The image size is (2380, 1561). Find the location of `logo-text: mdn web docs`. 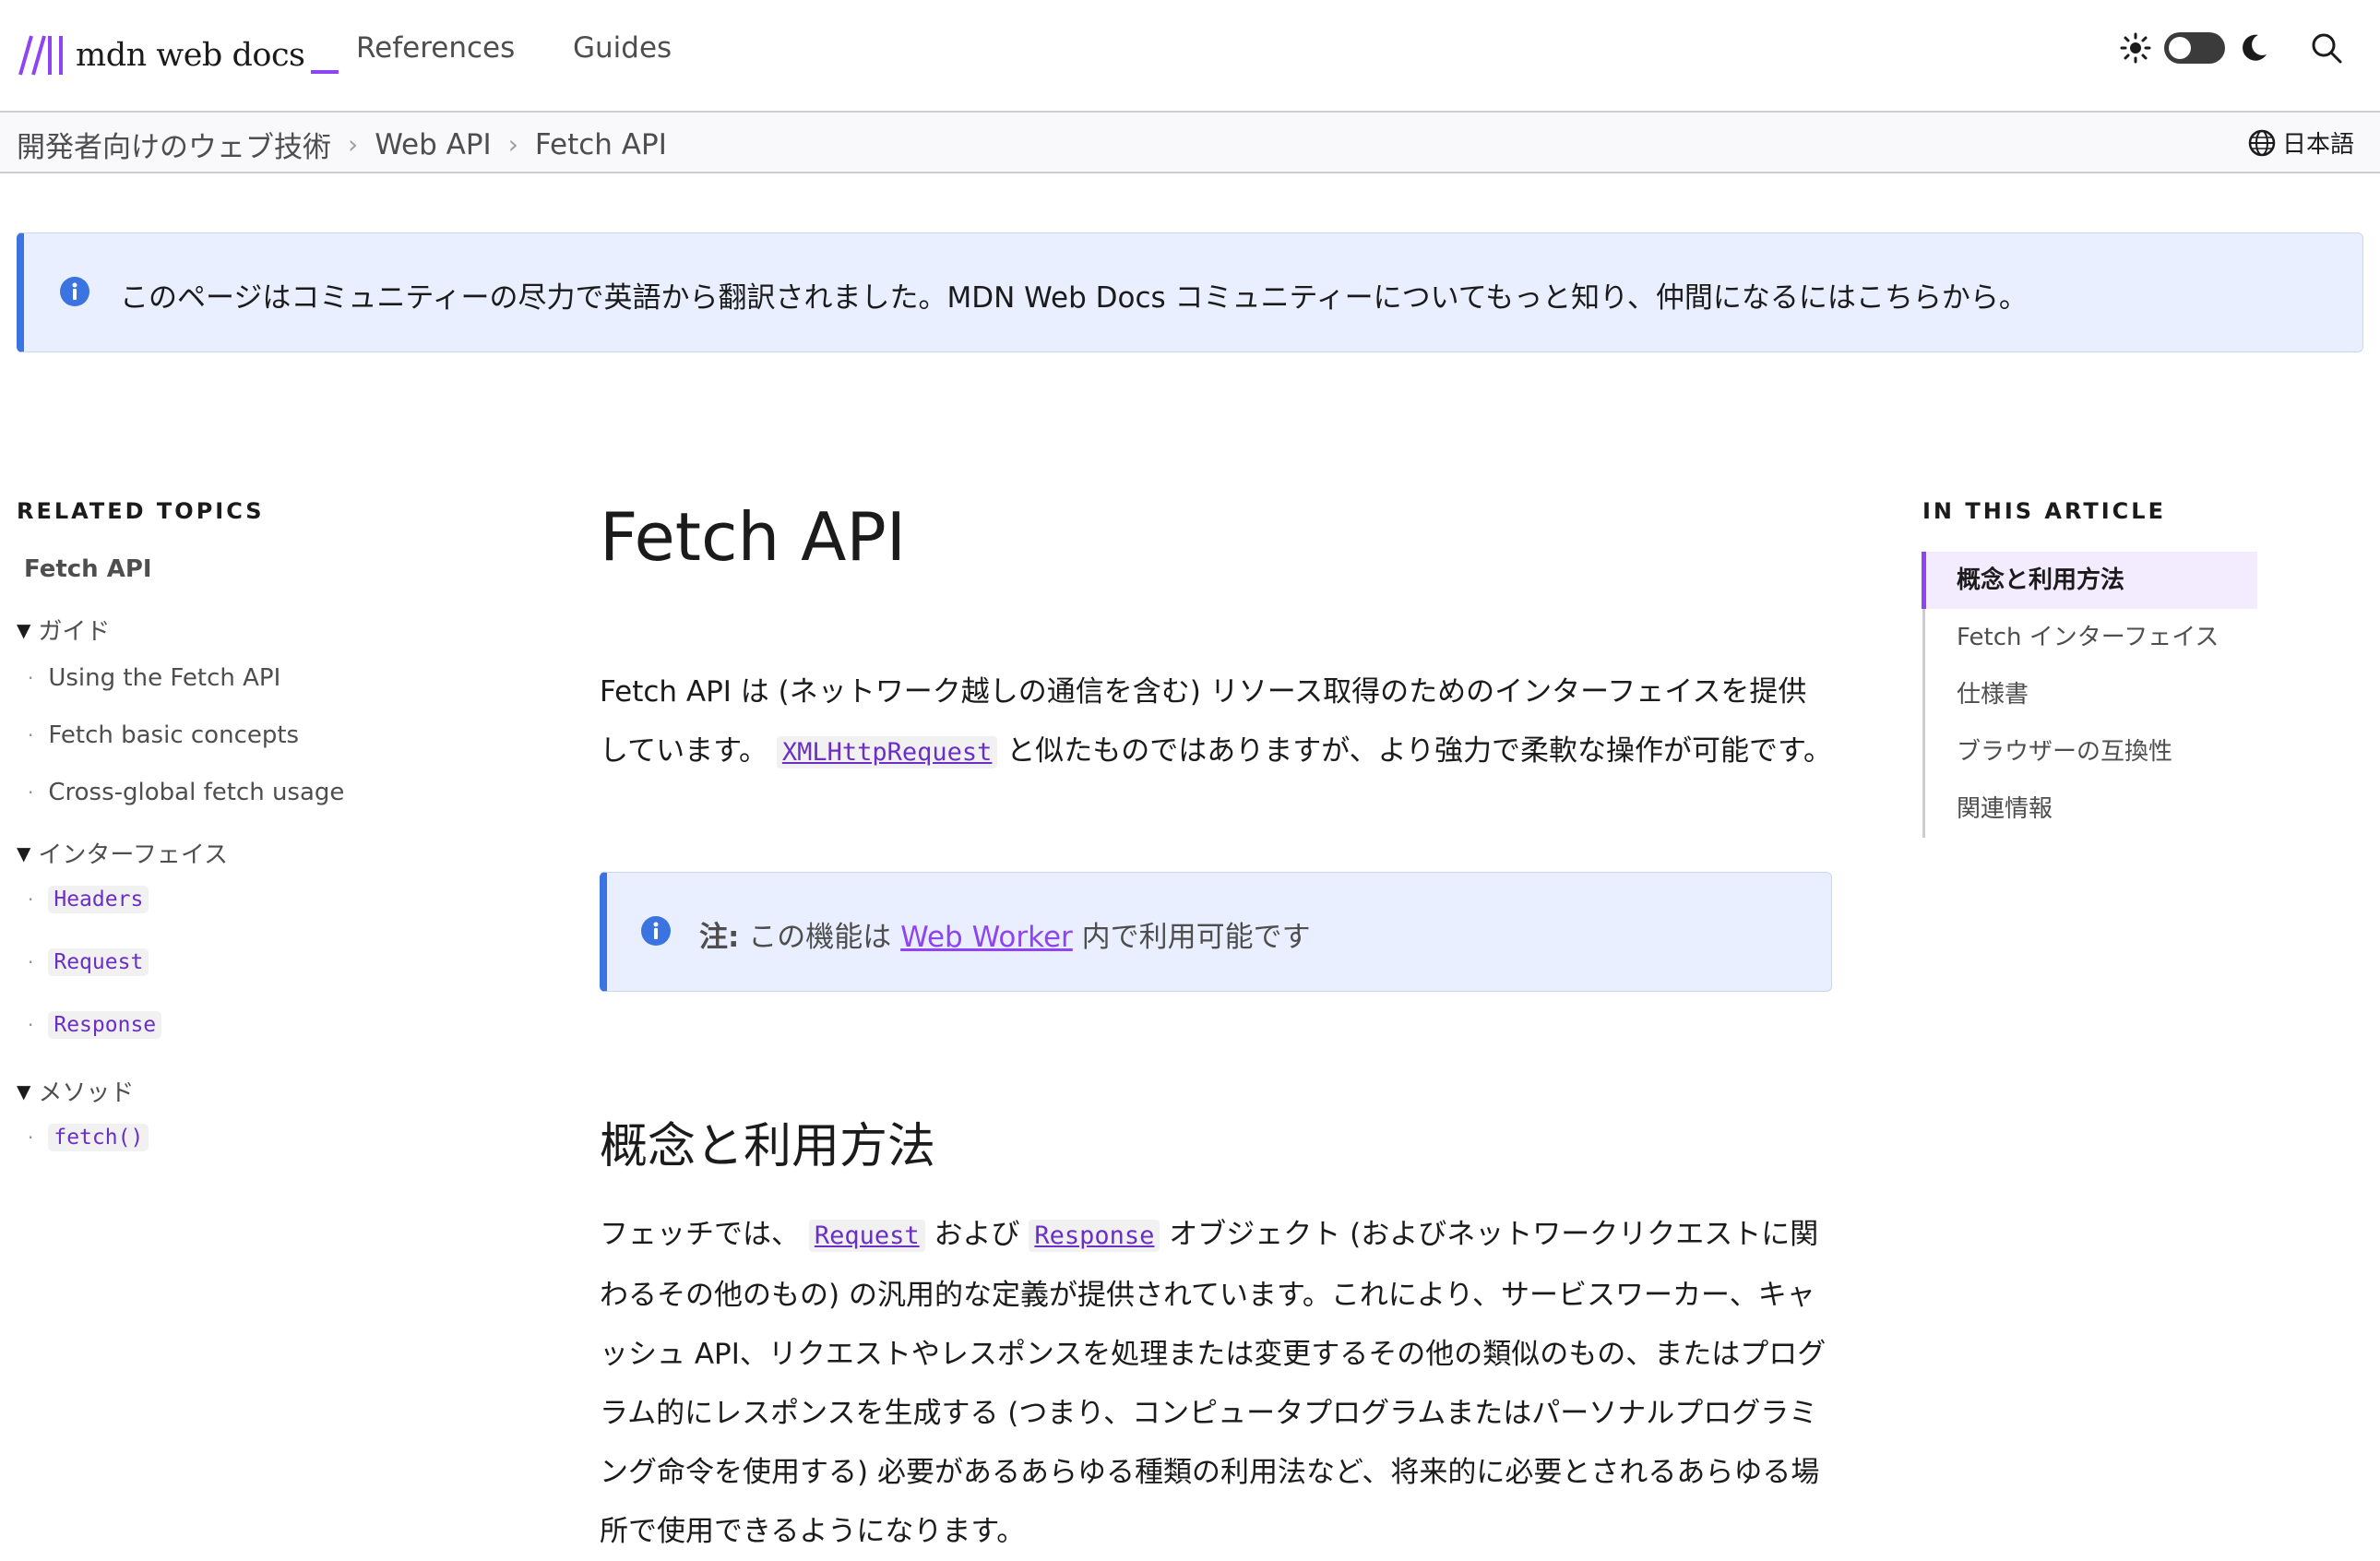

logo-text: mdn web docs is located at coordinates (190, 55).